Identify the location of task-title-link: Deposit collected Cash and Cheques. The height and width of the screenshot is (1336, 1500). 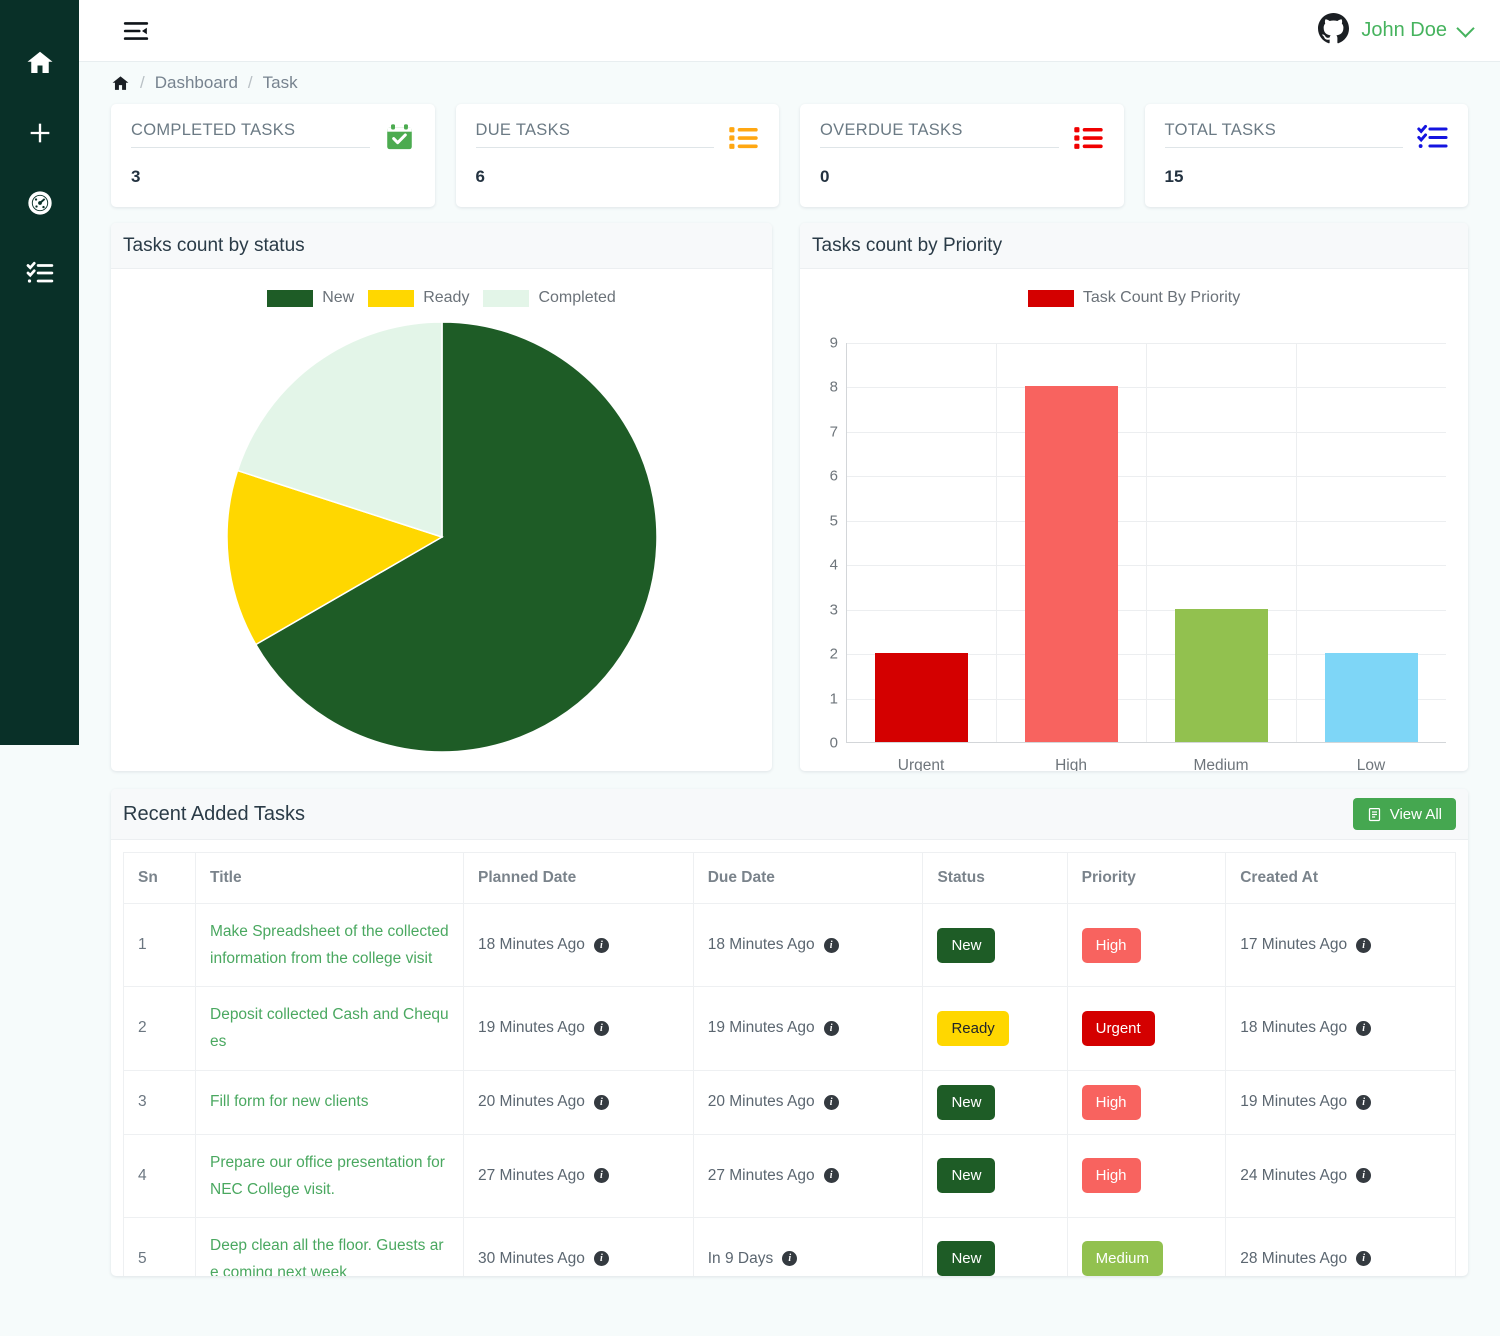
(329, 1028).